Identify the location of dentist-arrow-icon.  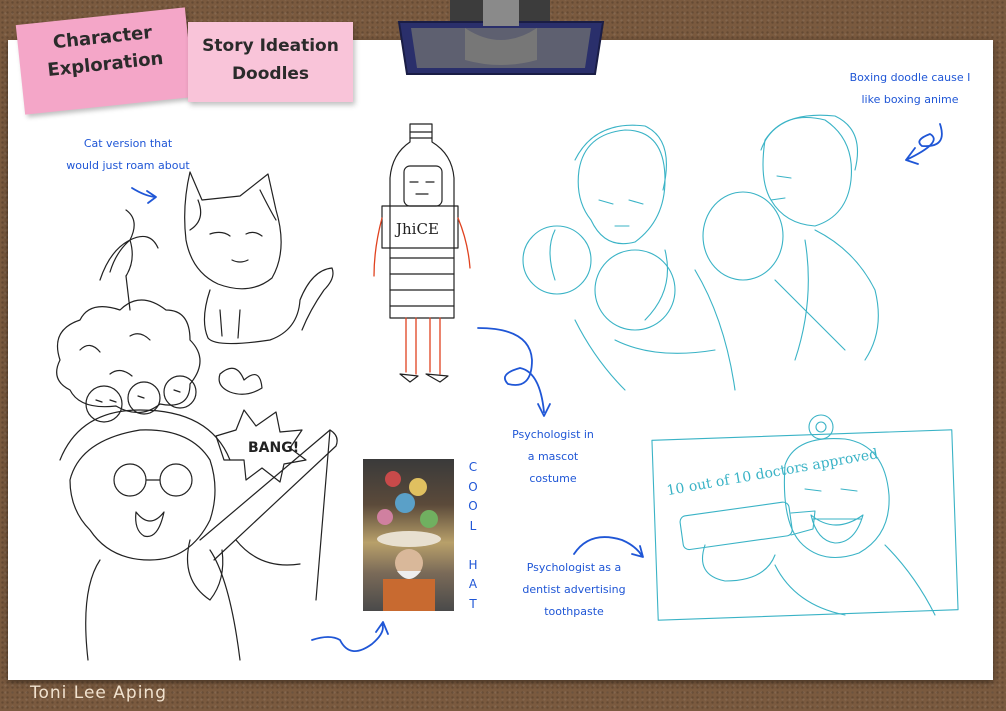
(608, 547).